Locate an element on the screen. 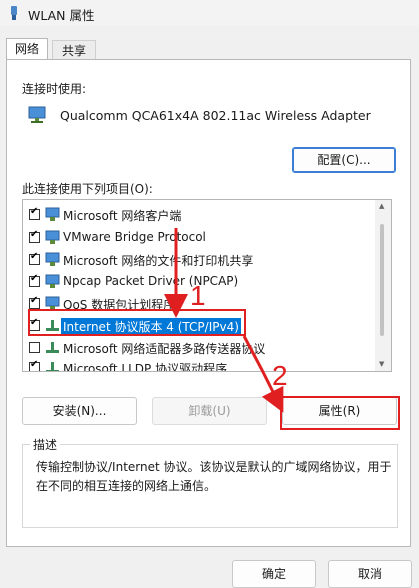 This screenshot has height=588, width=419. tab-sharing: 共享 is located at coordinates (74, 50).